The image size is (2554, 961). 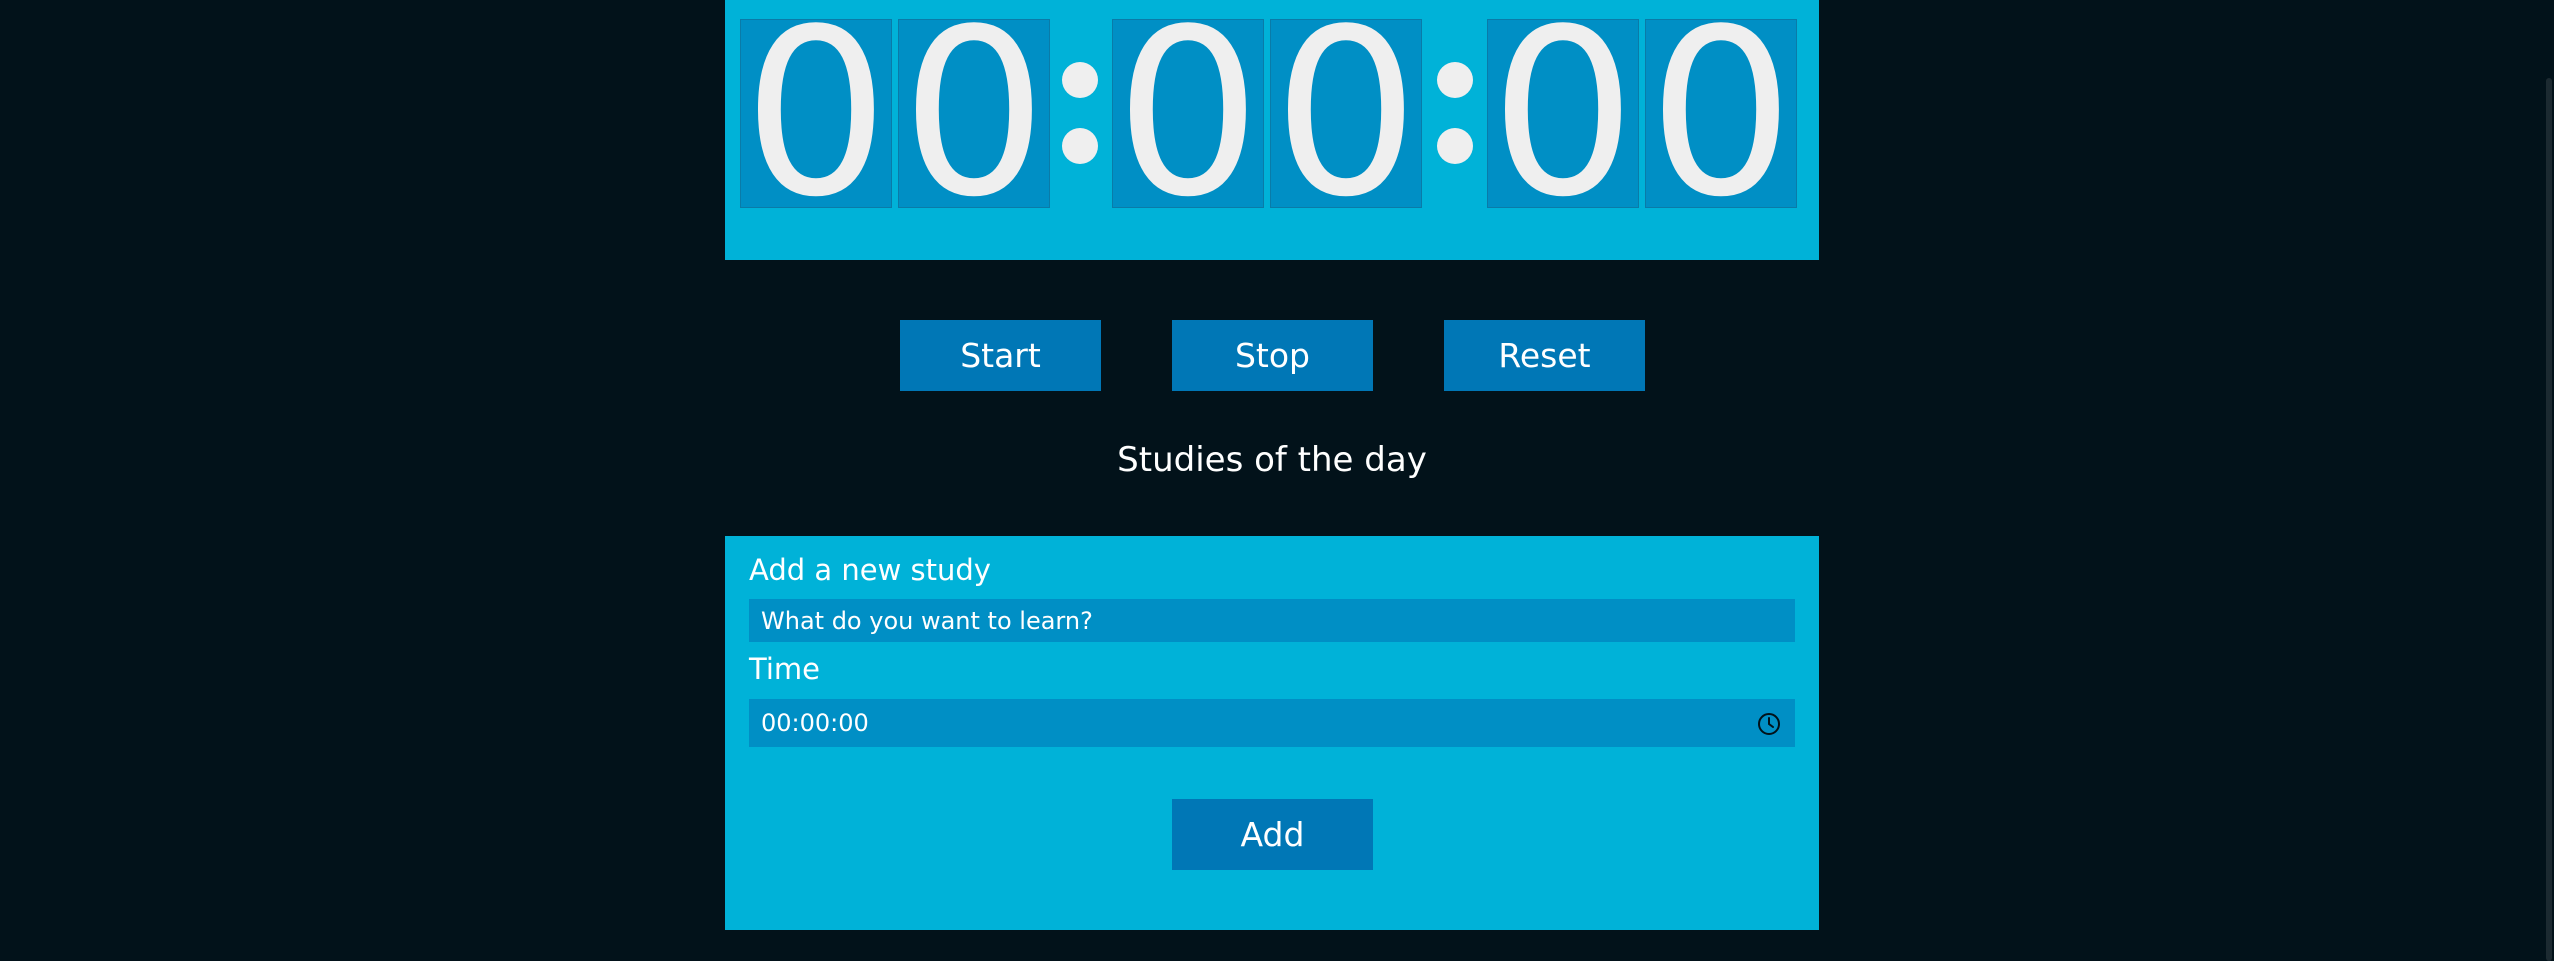 What do you see at coordinates (2549, 519) in the screenshot?
I see `scrollbar-thumb` at bounding box center [2549, 519].